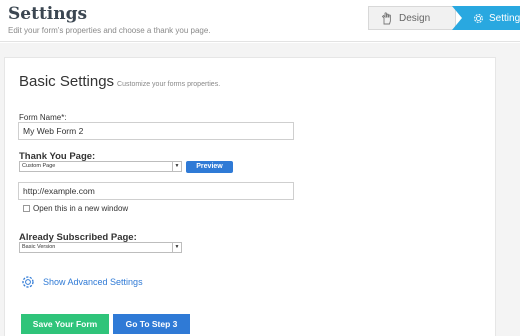  Describe the element at coordinates (100, 247) in the screenshot. I see `subscribed-page-select: Basic Version ▼` at that location.